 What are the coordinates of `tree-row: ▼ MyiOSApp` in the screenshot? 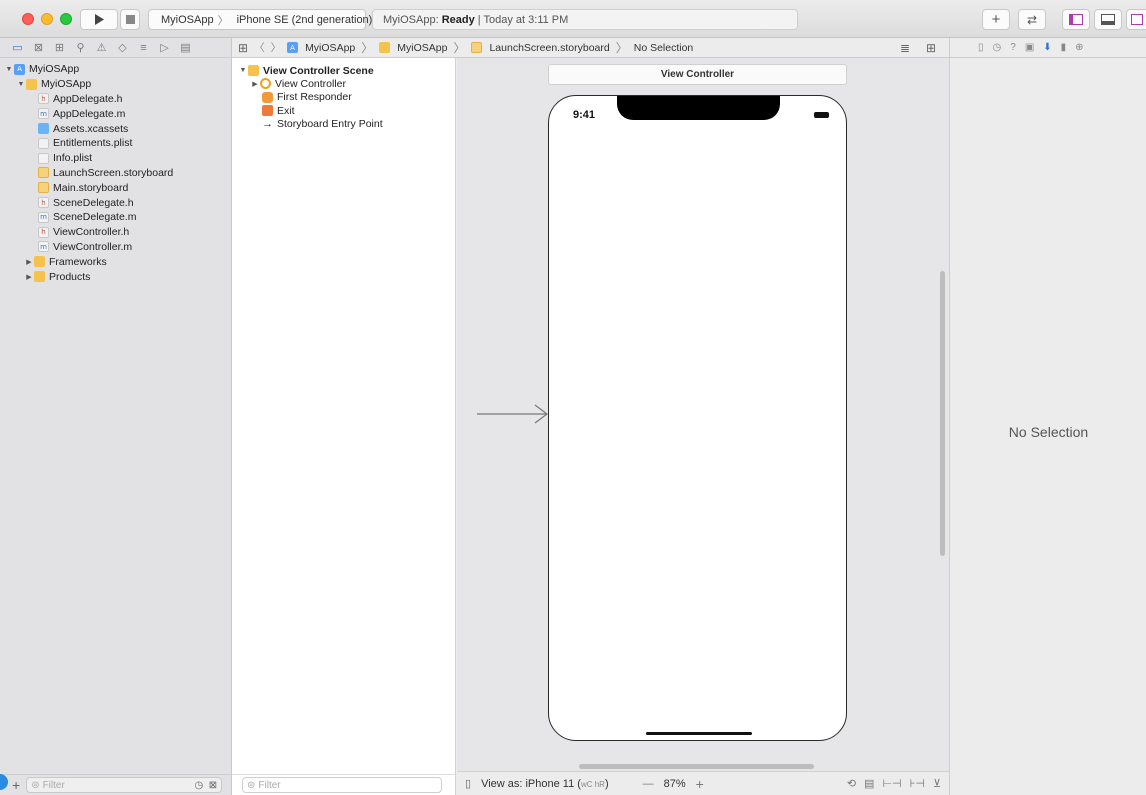 It's located at (115, 84).